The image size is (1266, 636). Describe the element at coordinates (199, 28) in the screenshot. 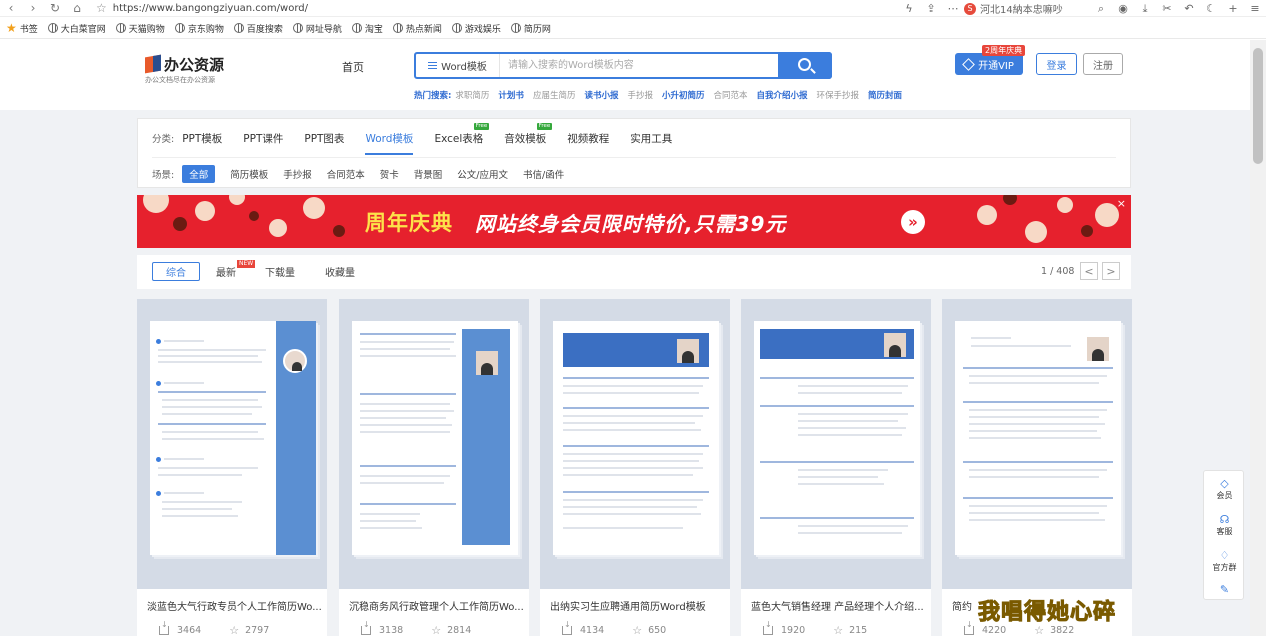

I see `bookmark-item: 京东购物` at that location.